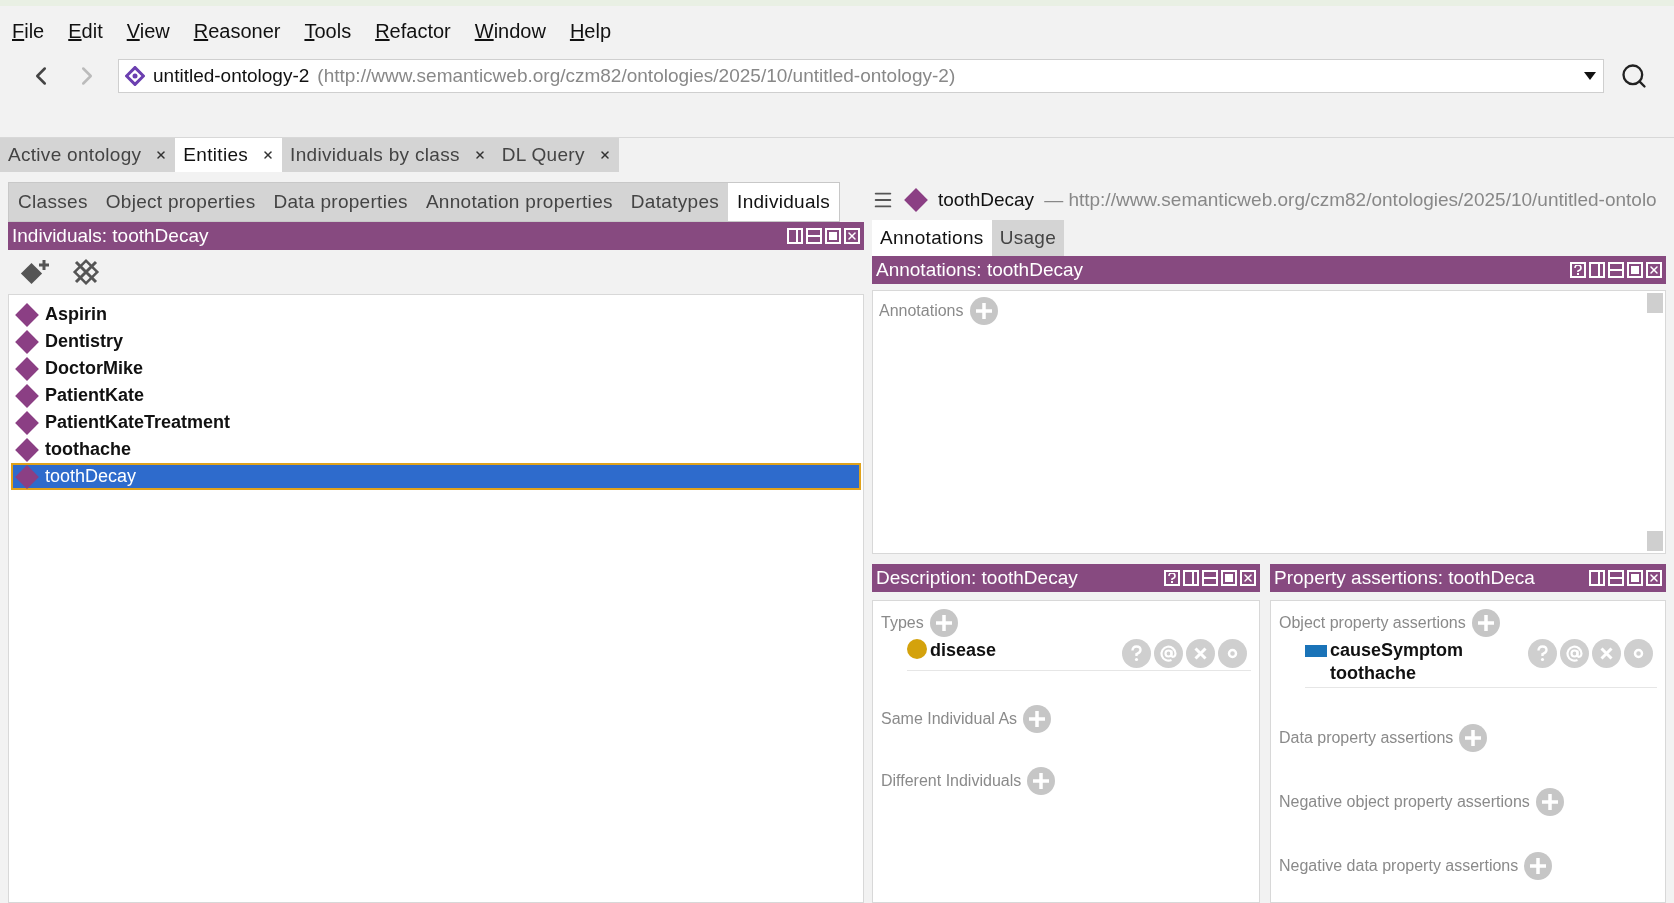  Describe the element at coordinates (388, 155) in the screenshot. I see `workspace-tab: Individuals by class` at that location.